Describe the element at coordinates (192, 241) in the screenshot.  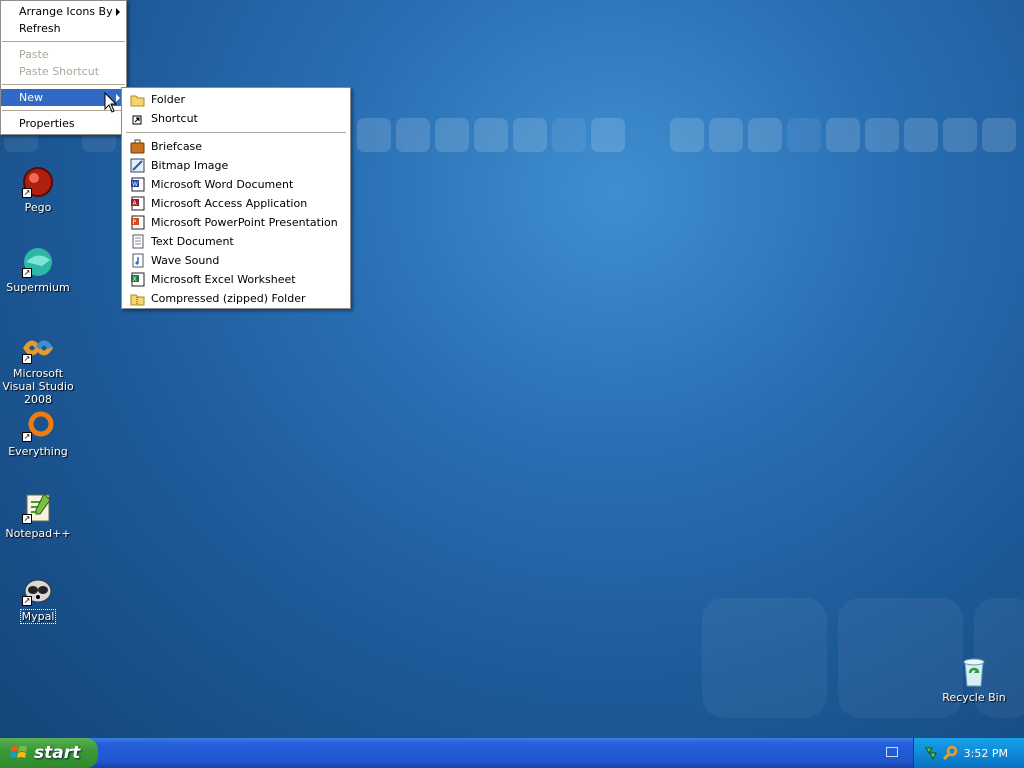
I see `new-item-label: Text Document` at that location.